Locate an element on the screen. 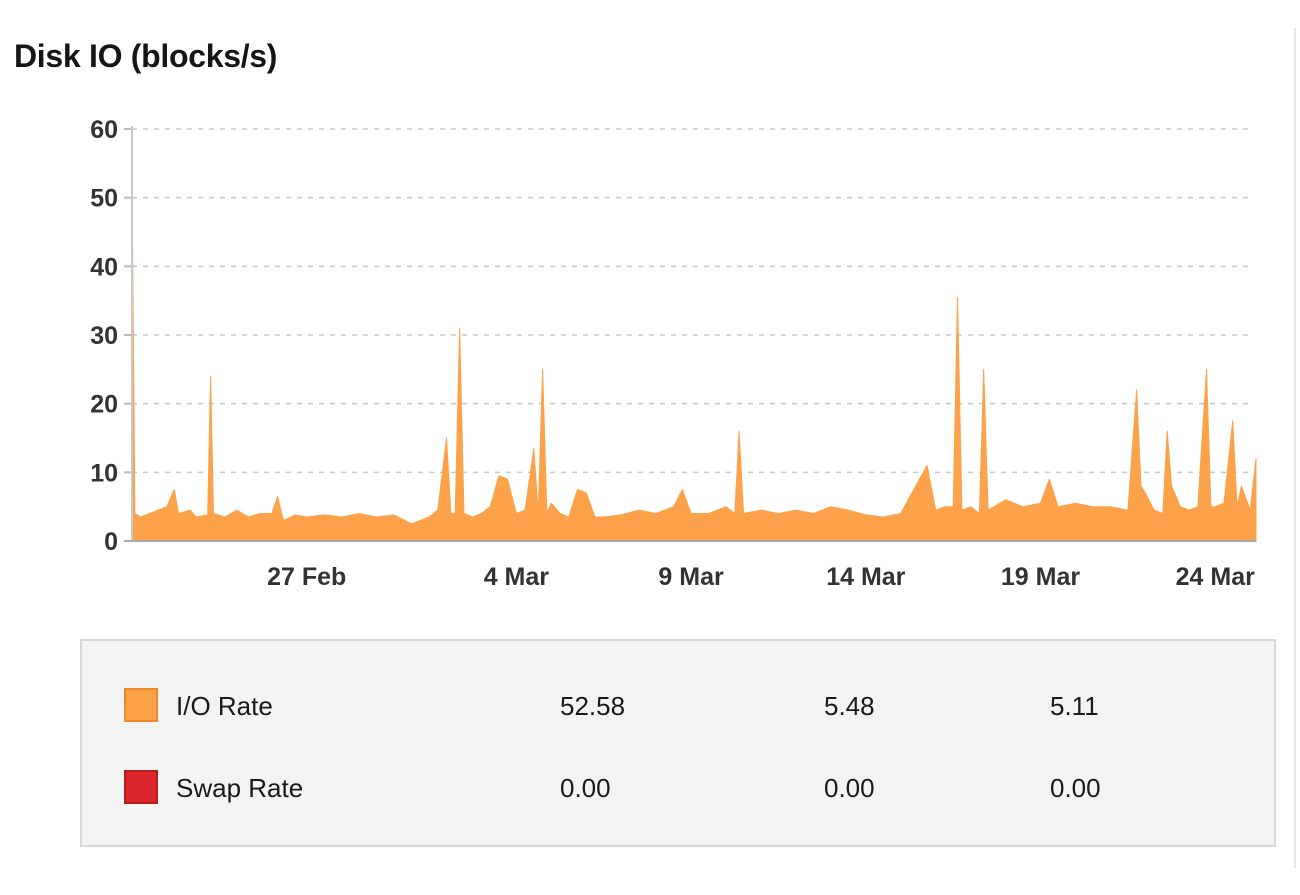 The image size is (1300, 895). y-tick-label-20: 20 is located at coordinates (104, 405).